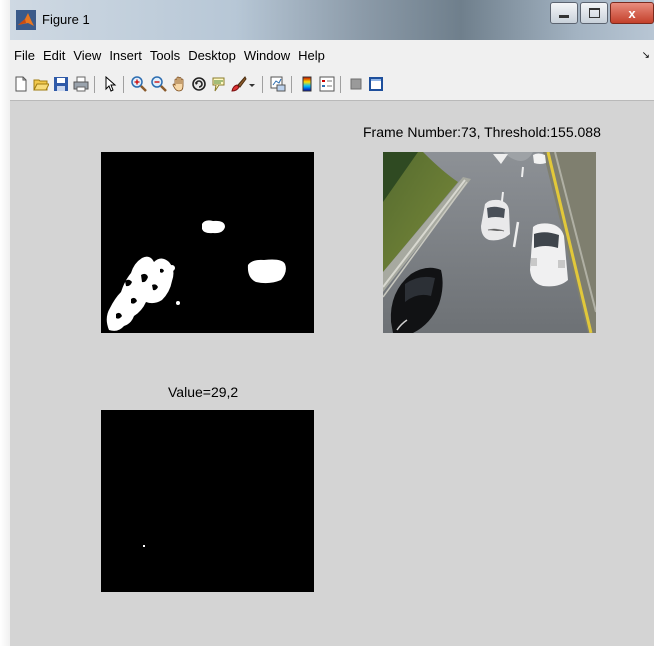 The height and width of the screenshot is (646, 654). I want to click on menu-file: File, so click(24, 55).